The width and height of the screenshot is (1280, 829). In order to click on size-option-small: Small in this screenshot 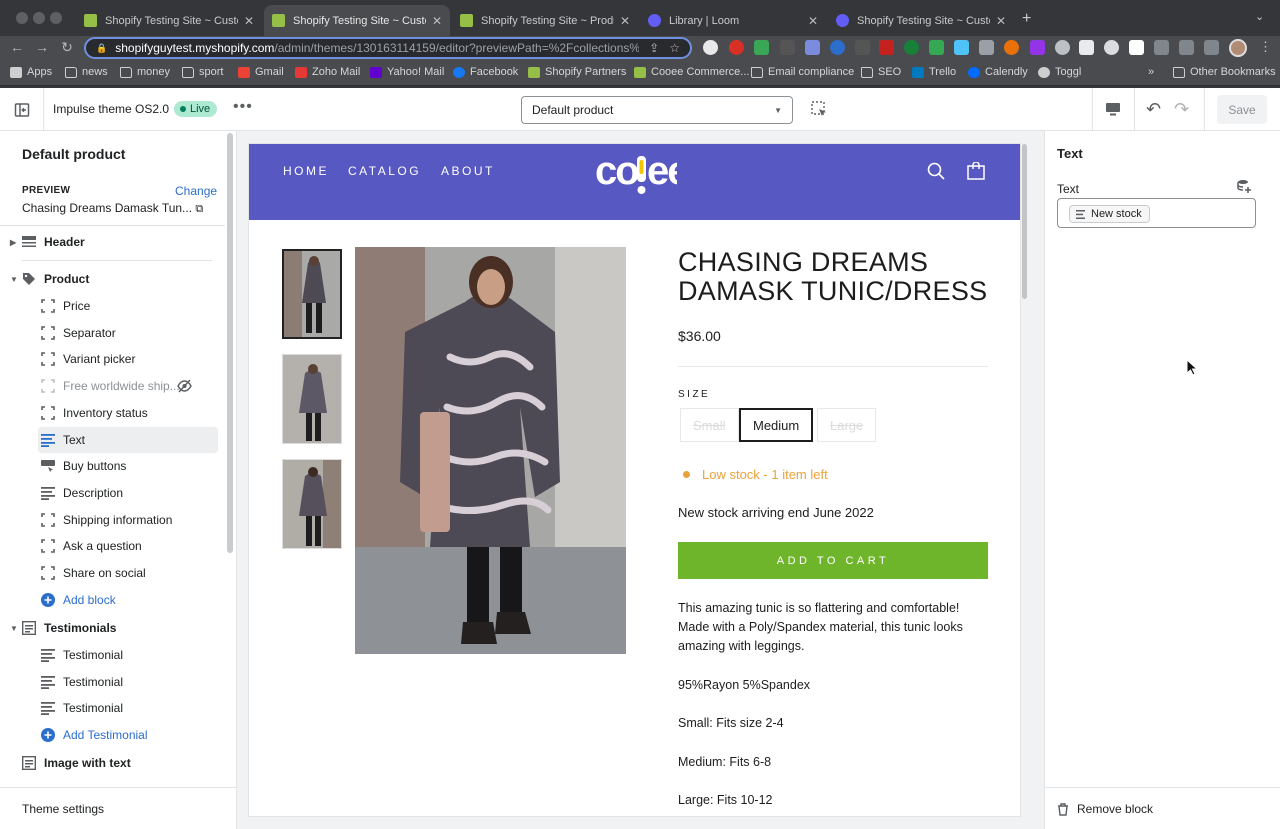, I will do `click(709, 425)`.